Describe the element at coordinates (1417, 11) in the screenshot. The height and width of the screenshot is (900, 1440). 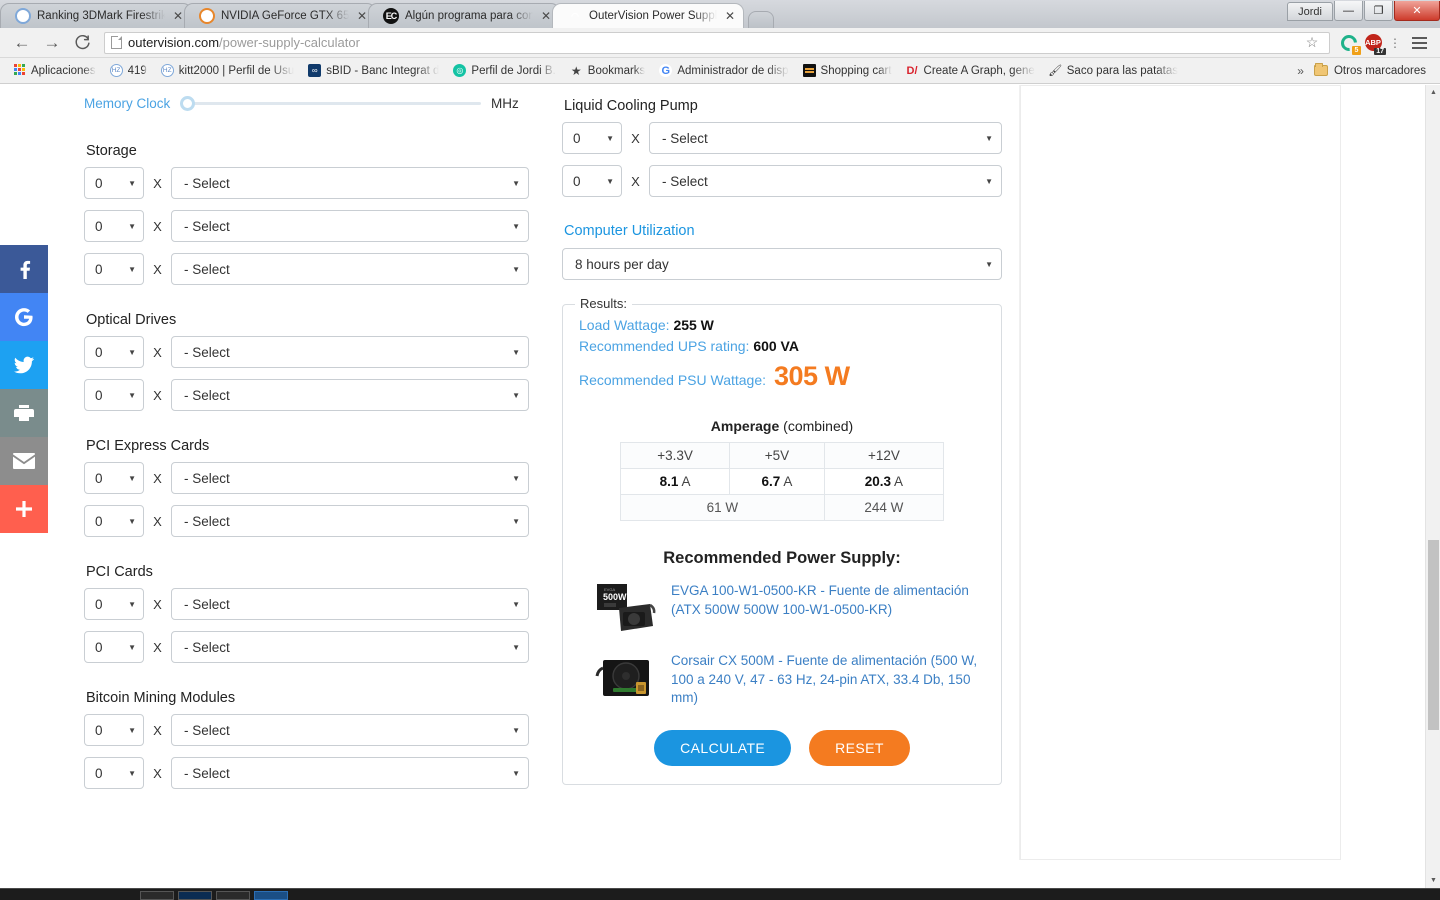
I see `close-window-button: ✕` at that location.